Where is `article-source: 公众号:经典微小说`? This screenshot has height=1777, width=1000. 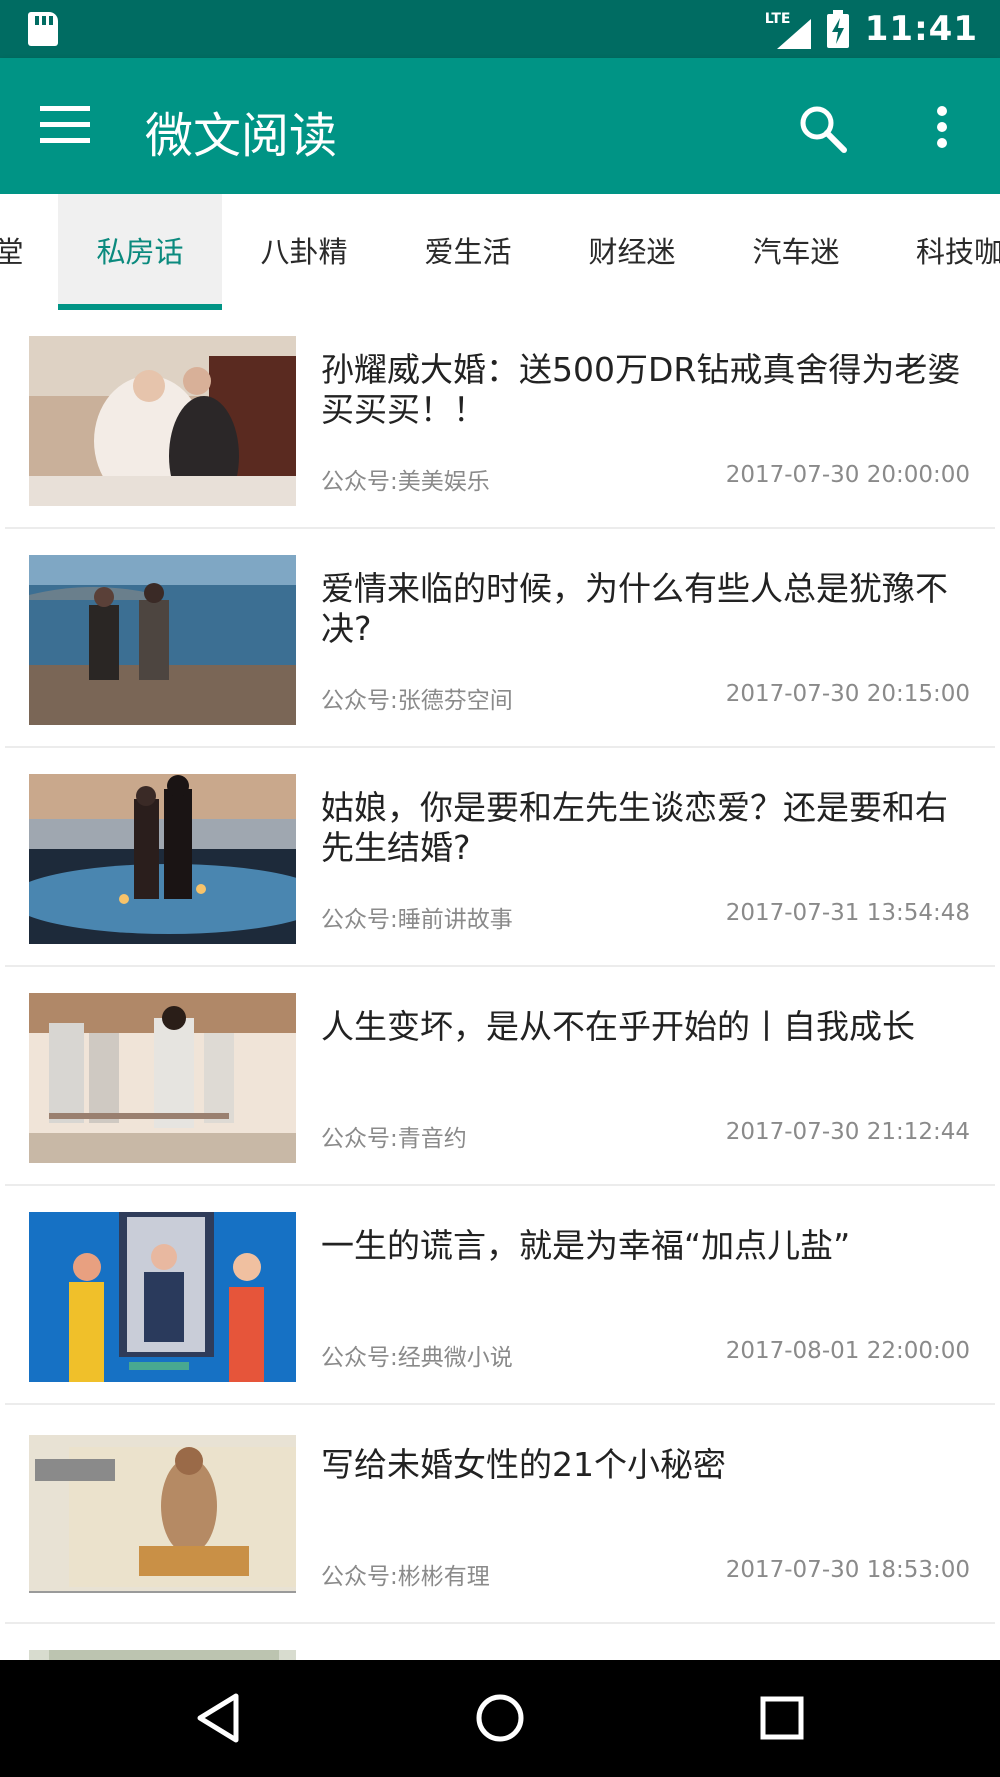 article-source: 公众号:经典微小说 is located at coordinates (417, 1358).